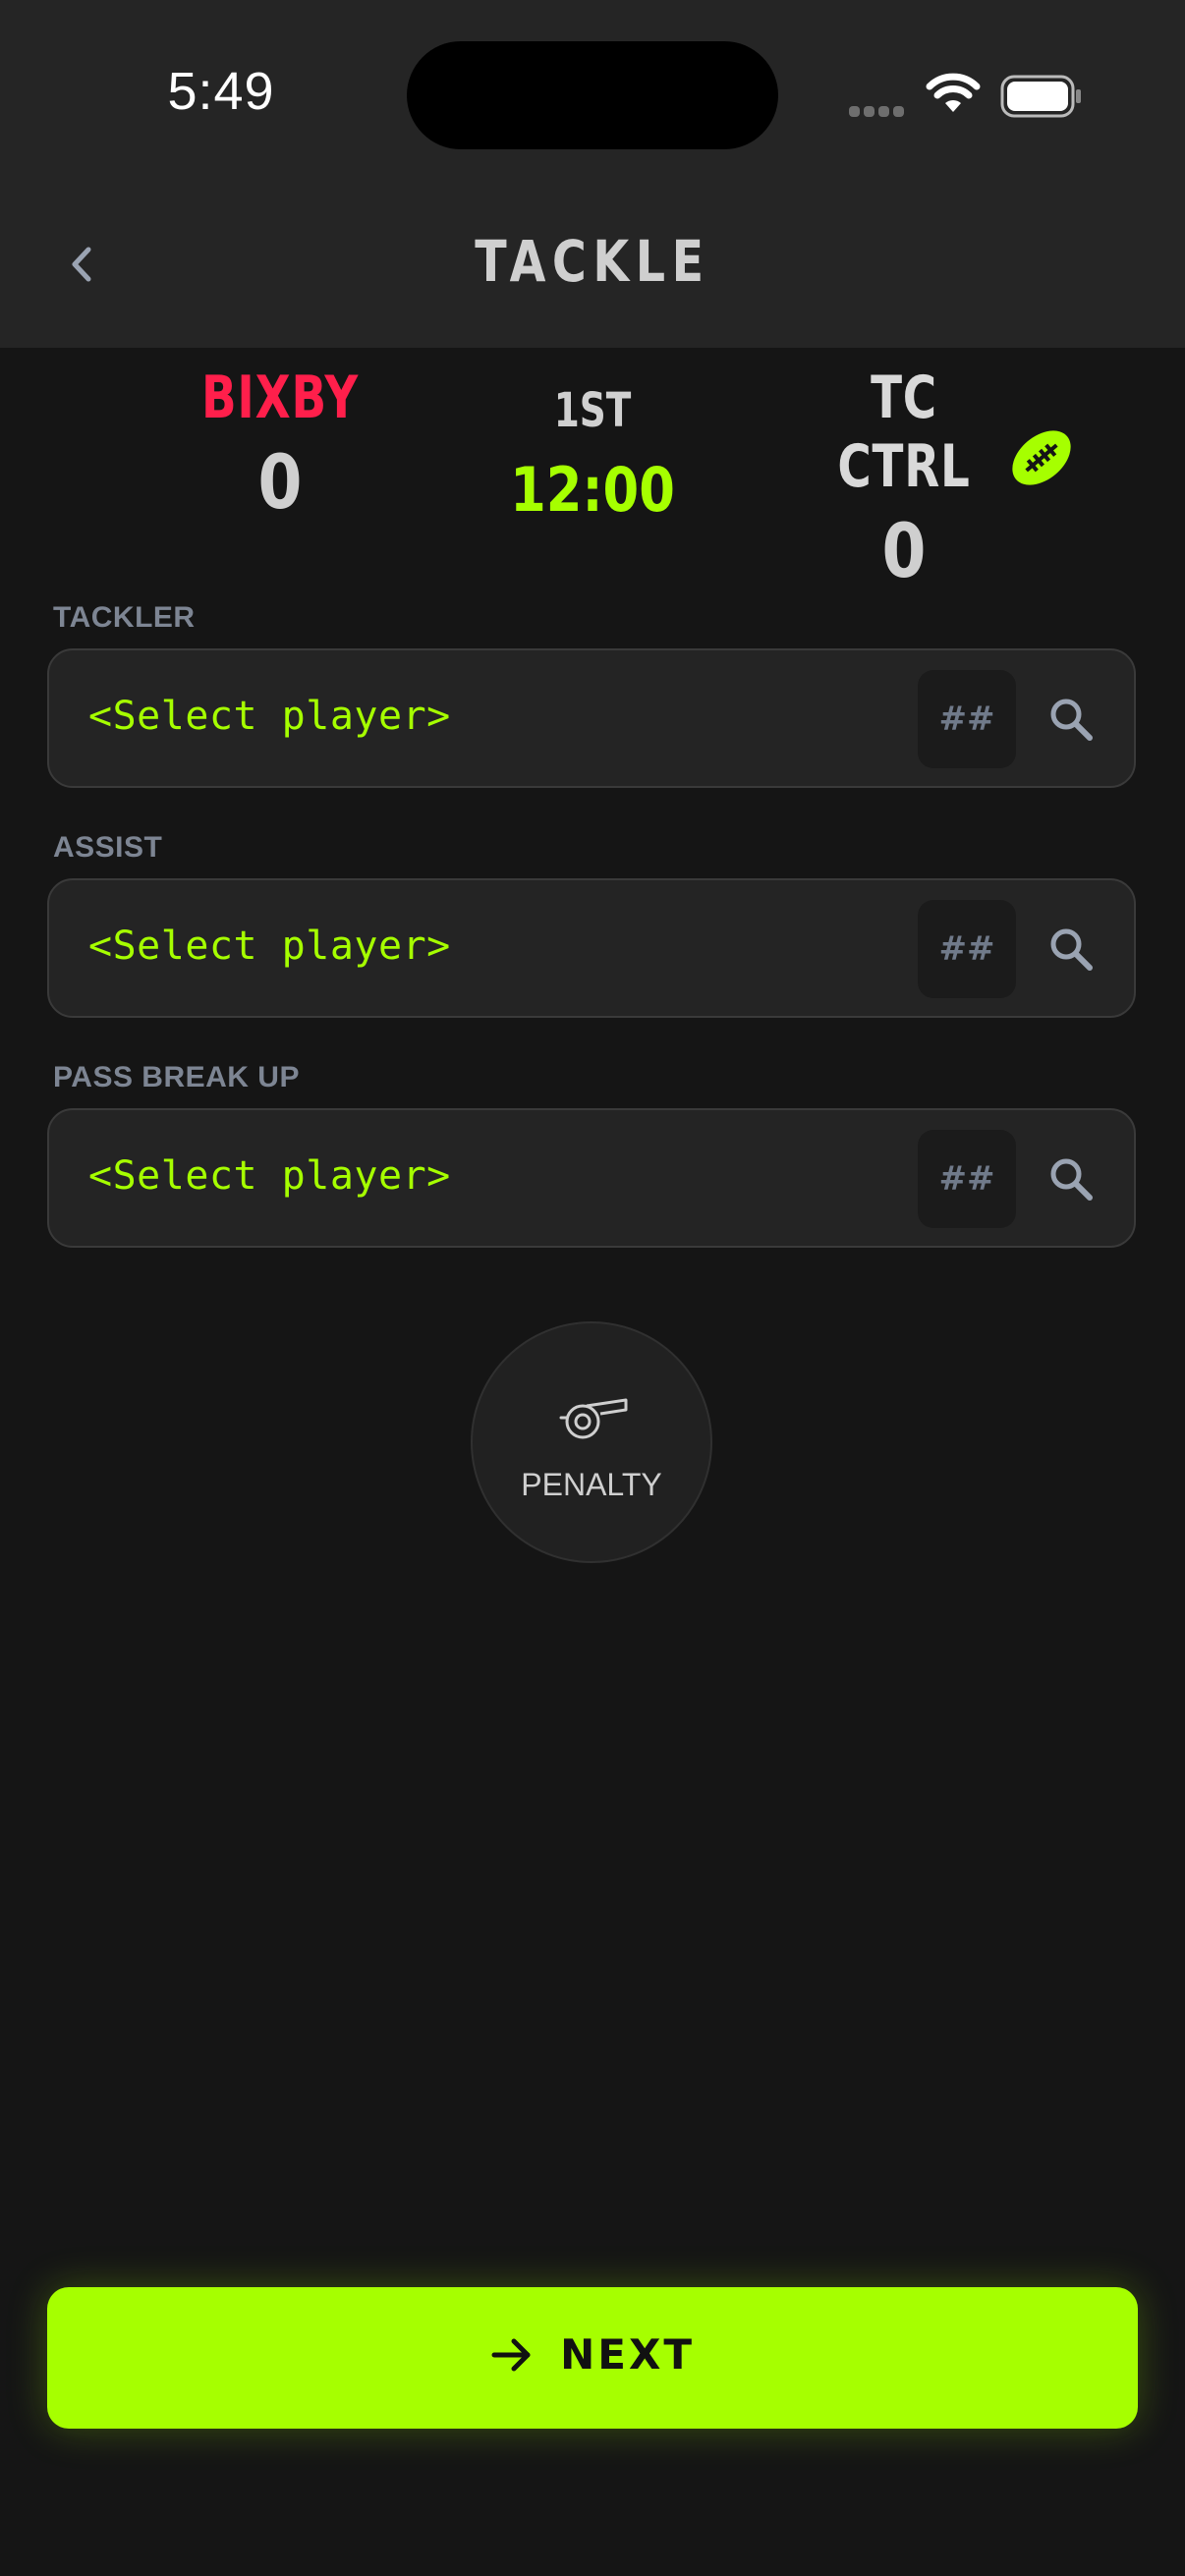 The image size is (1185, 2576). Describe the element at coordinates (1041, 96) in the screenshot. I see `battery-icon` at that location.